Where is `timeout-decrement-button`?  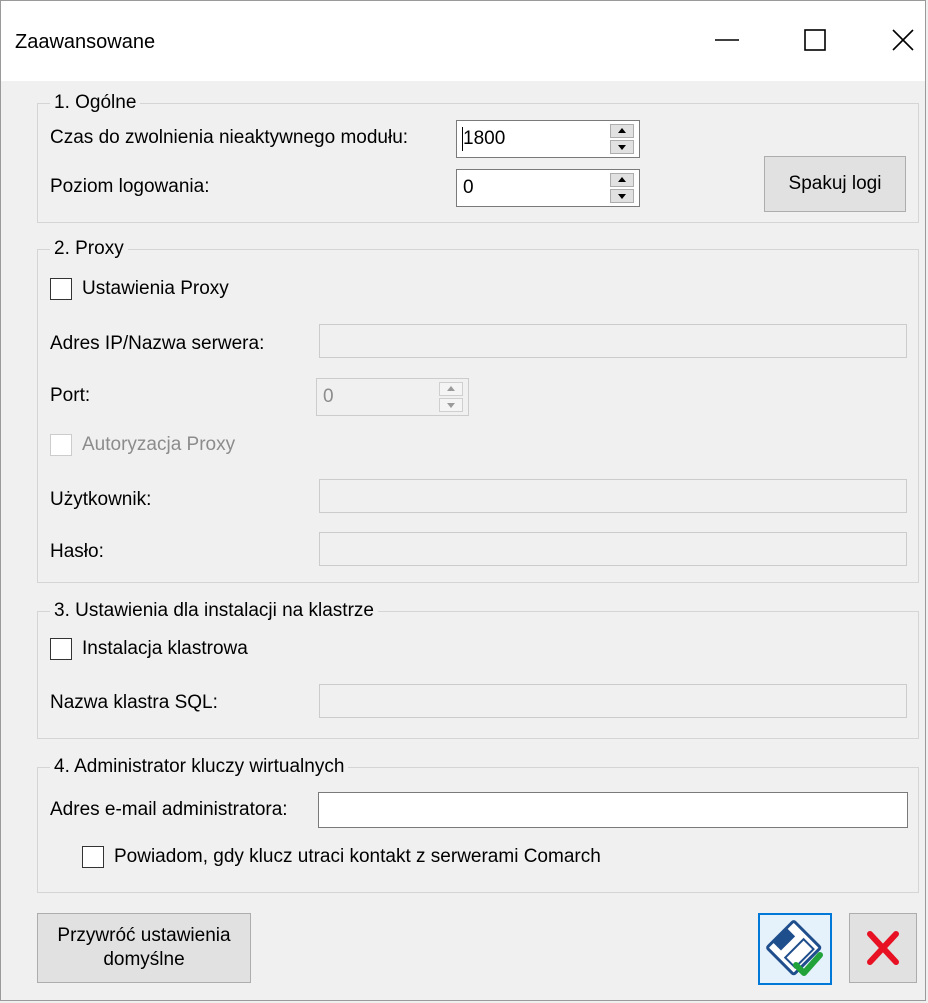
timeout-decrement-button is located at coordinates (622, 147).